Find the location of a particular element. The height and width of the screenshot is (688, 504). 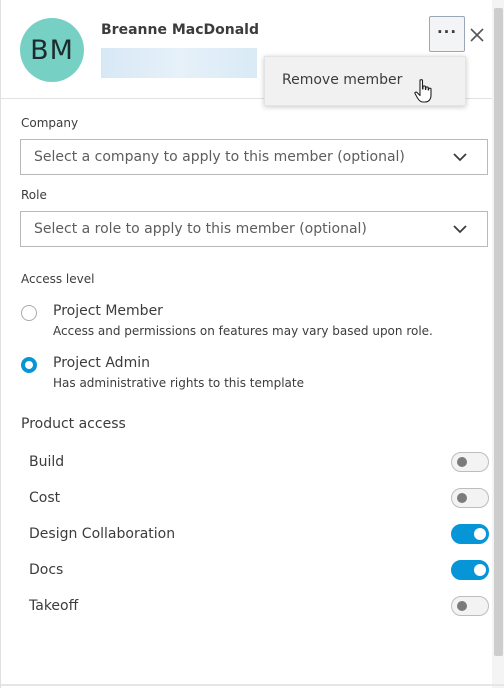

product-name: Cost is located at coordinates (45, 498).